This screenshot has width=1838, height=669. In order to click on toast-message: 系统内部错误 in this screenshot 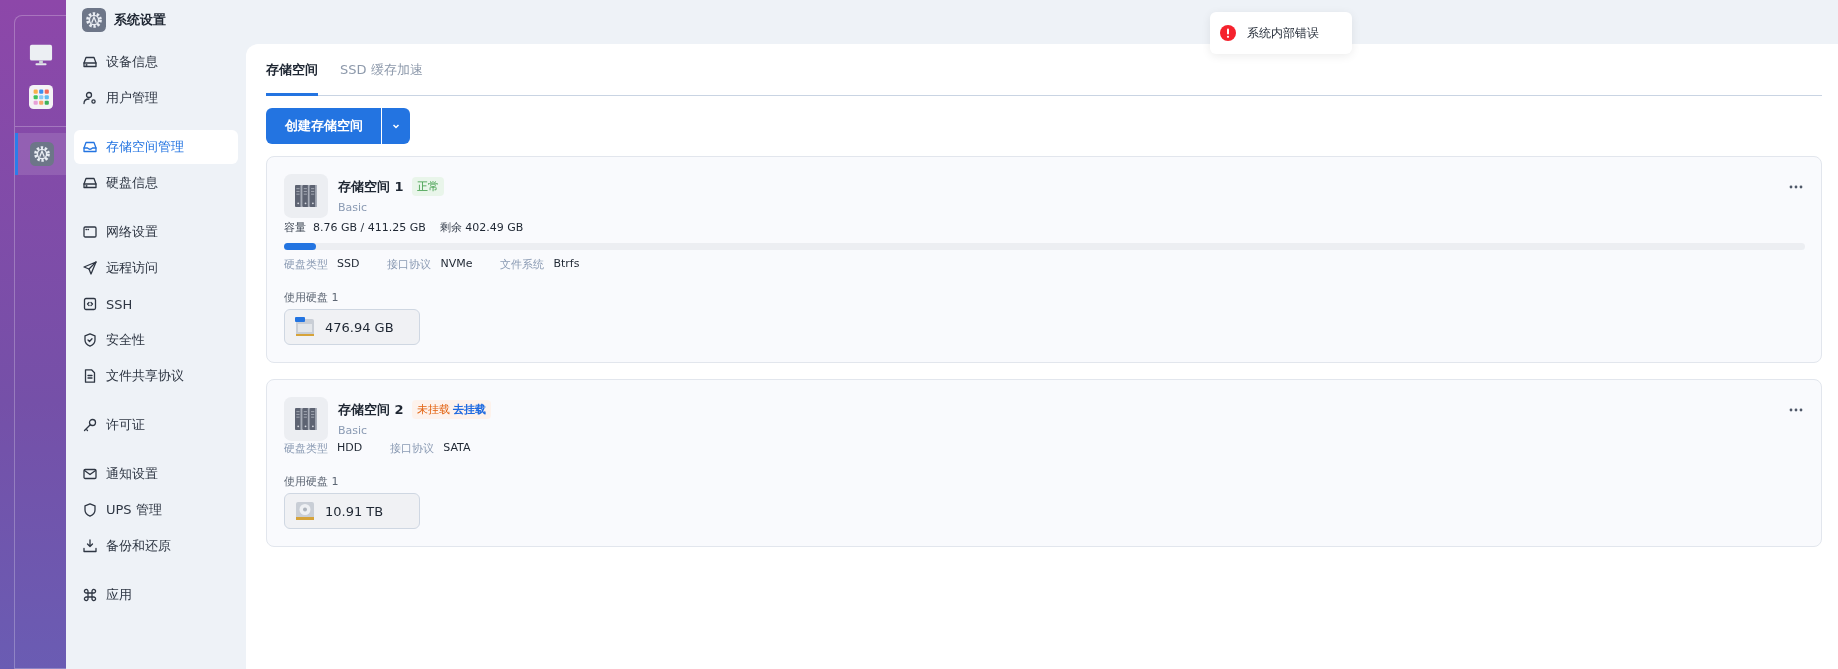, I will do `click(1283, 33)`.